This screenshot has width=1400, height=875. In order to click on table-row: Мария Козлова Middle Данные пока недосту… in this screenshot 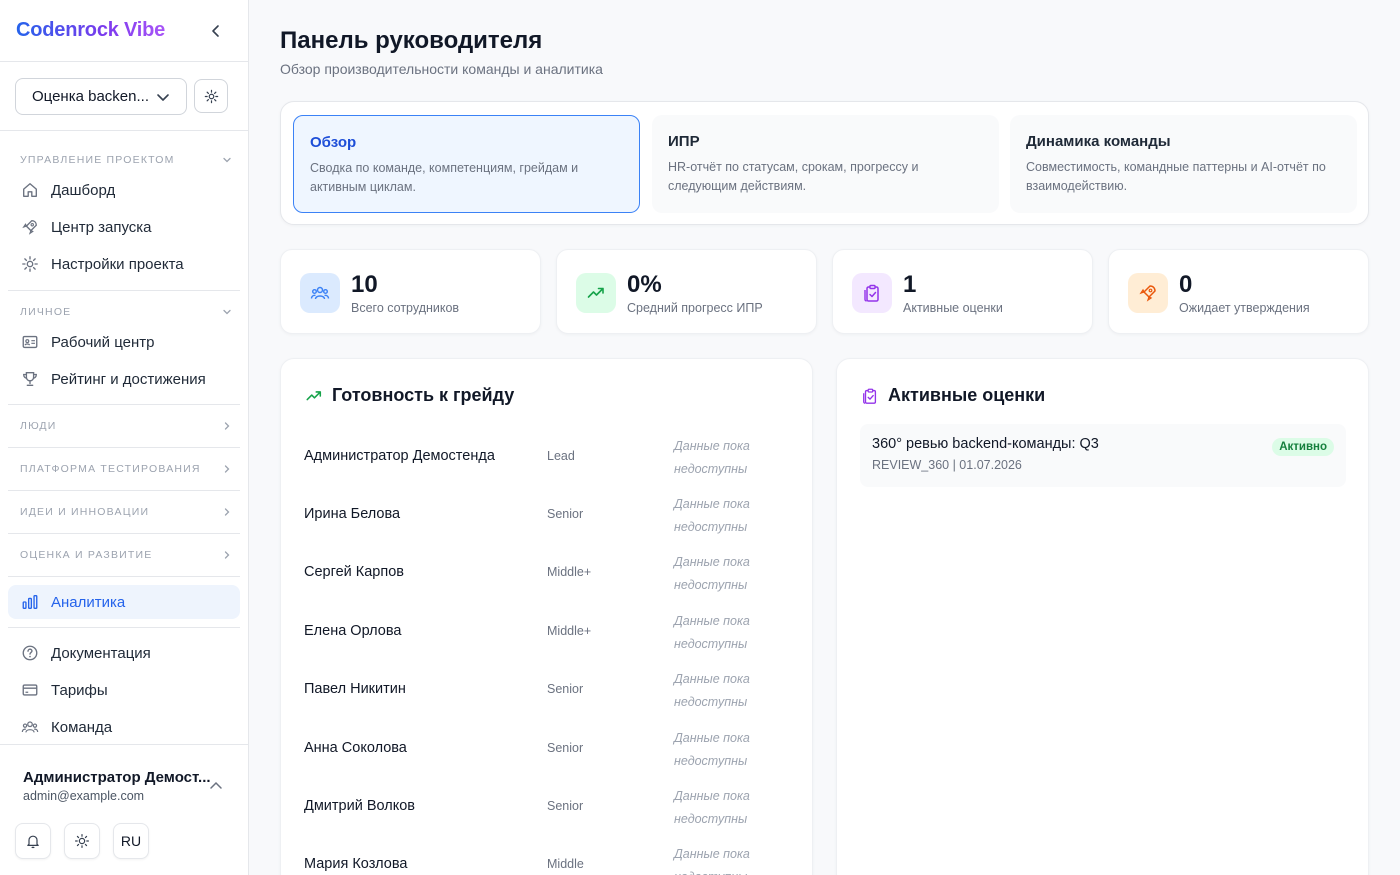, I will do `click(544, 855)`.